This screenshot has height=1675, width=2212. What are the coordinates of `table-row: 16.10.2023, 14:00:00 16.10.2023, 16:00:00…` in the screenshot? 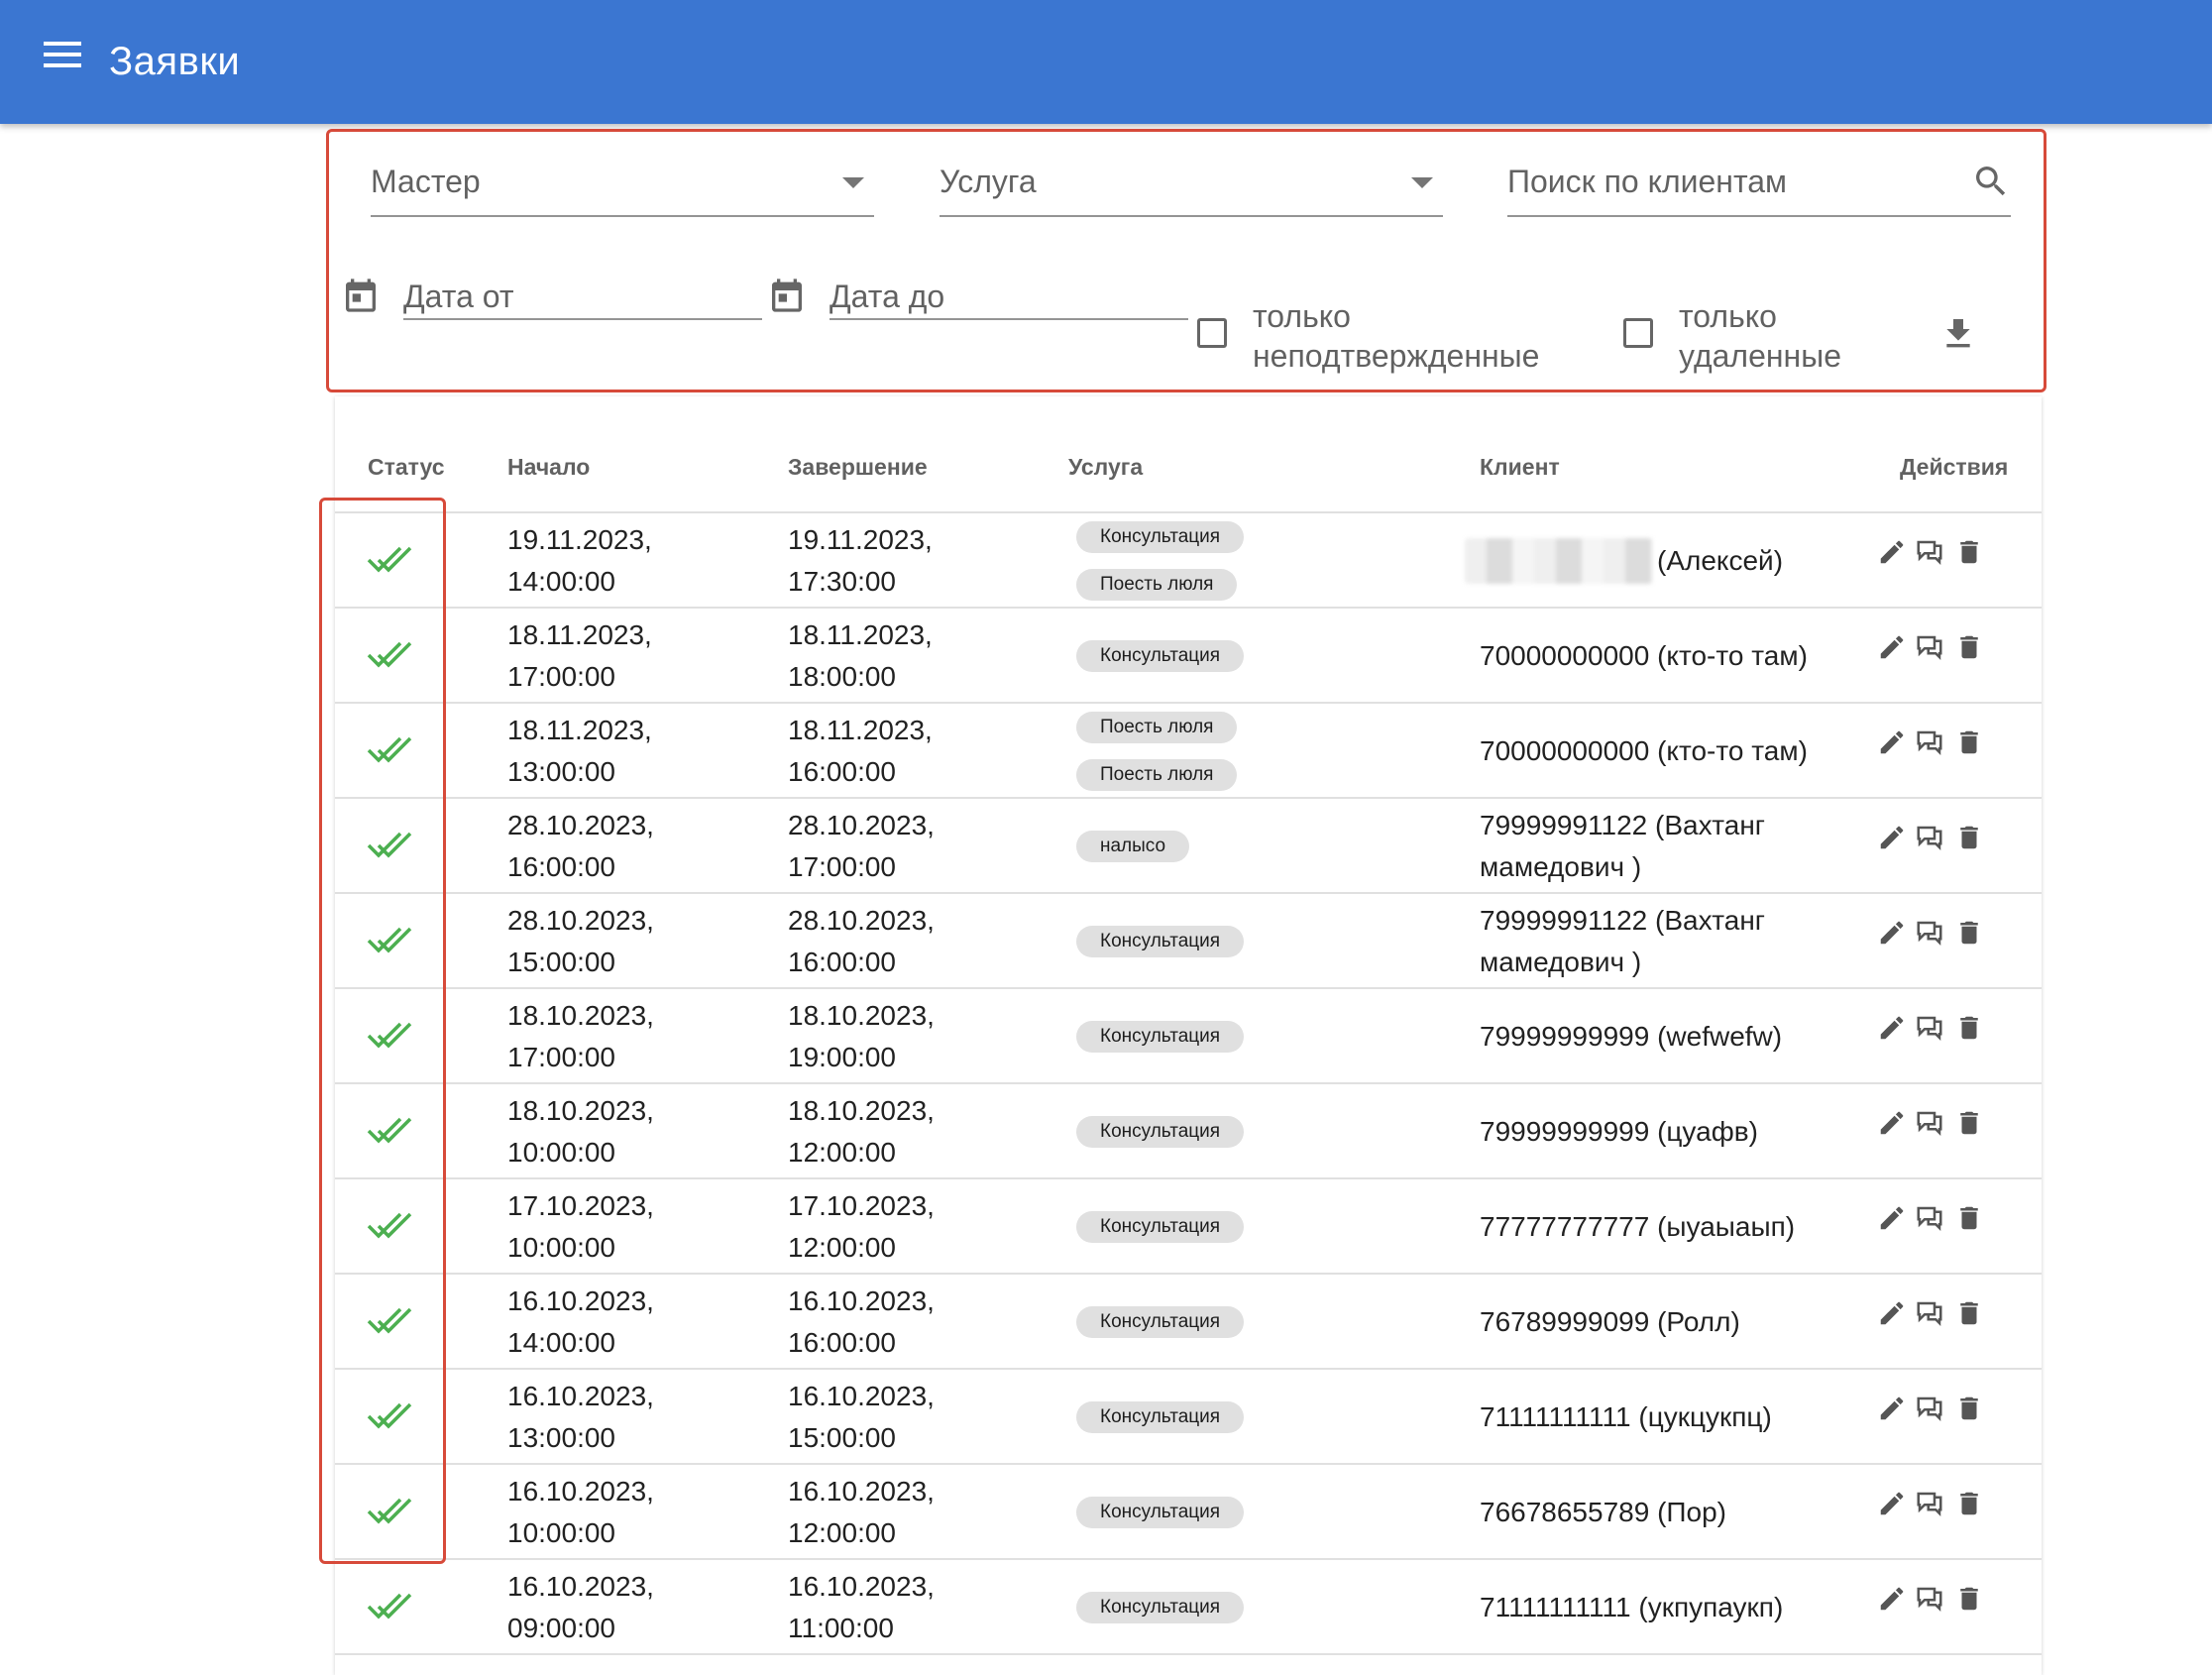 It's located at (1188, 1322).